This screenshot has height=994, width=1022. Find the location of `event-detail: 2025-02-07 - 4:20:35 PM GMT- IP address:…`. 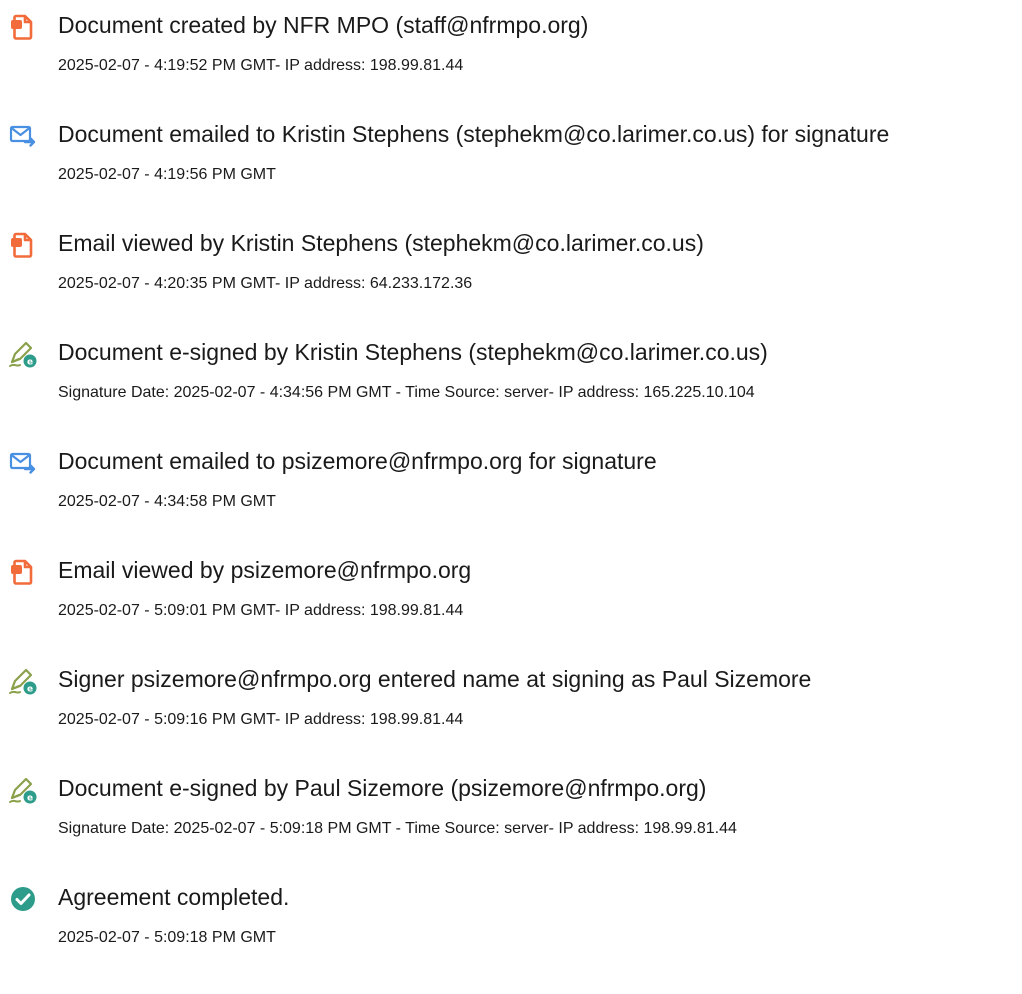

event-detail: 2025-02-07 - 4:20:35 PM GMT- IP address:… is located at coordinates (265, 283).